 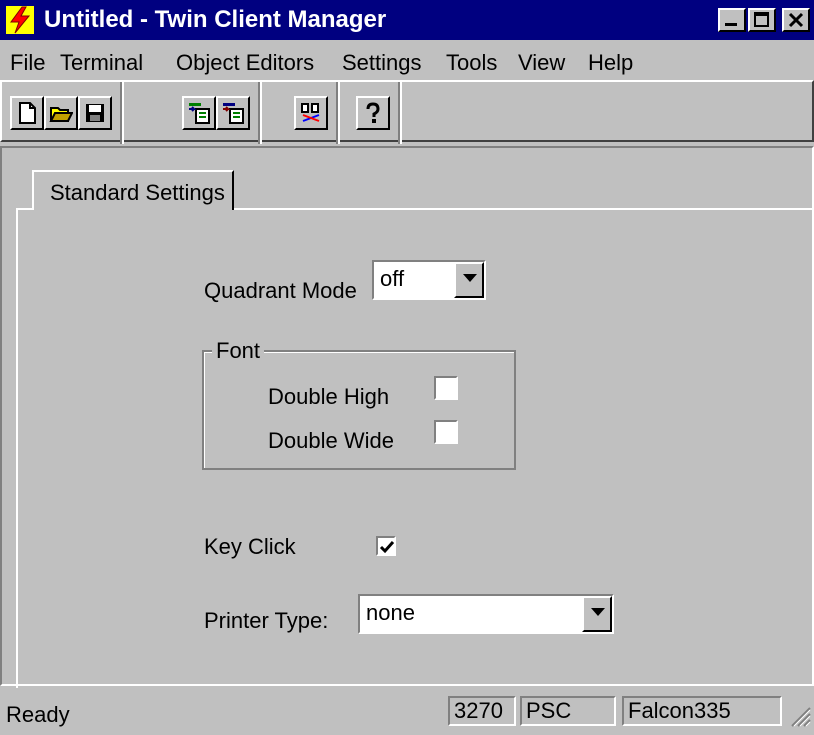 I want to click on tab-label: Standard Settings, so click(x=137, y=192).